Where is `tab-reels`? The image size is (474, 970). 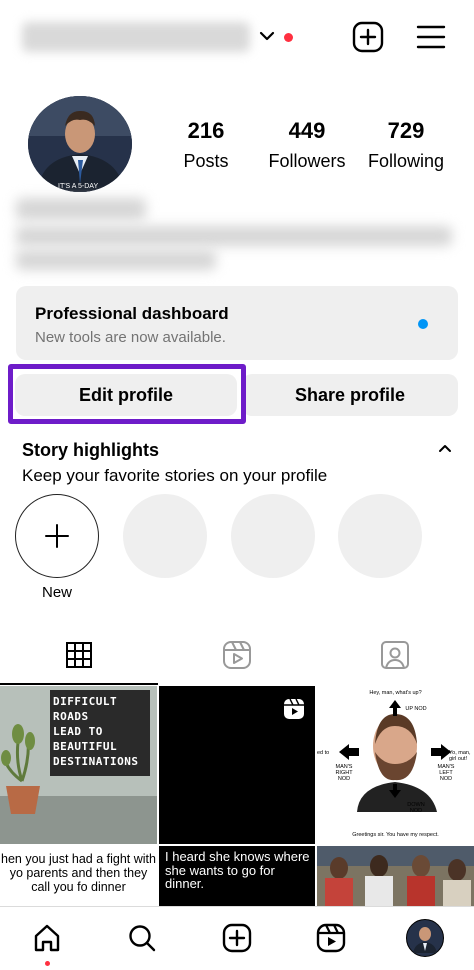
tab-reels is located at coordinates (237, 655).